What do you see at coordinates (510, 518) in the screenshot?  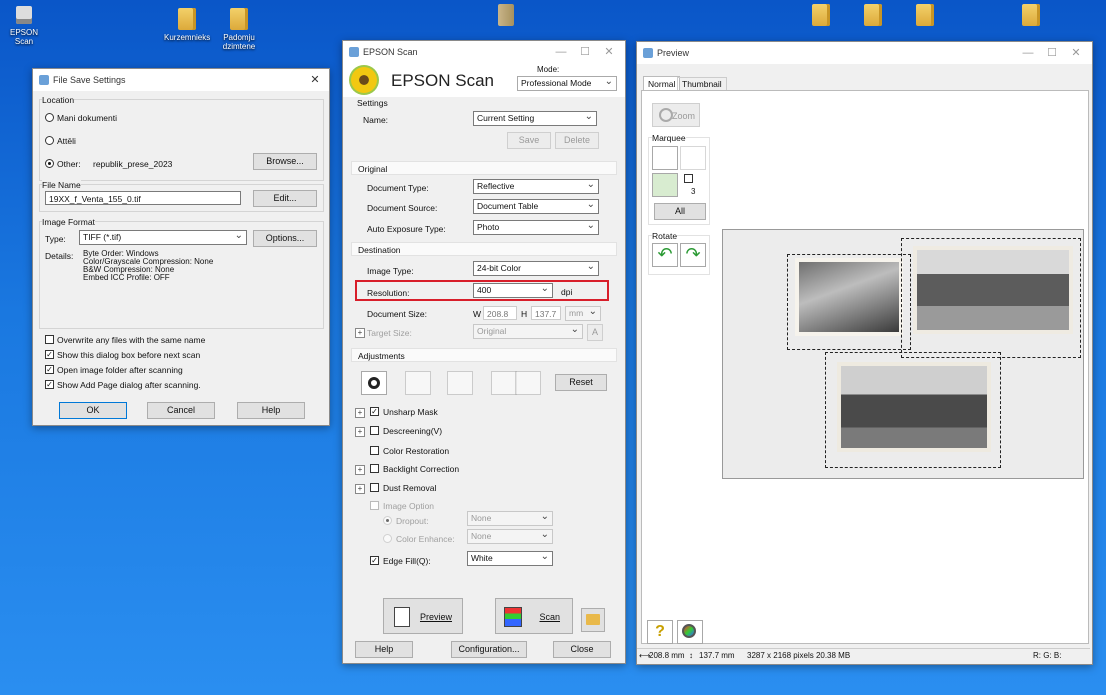 I see `dropout-select: None` at bounding box center [510, 518].